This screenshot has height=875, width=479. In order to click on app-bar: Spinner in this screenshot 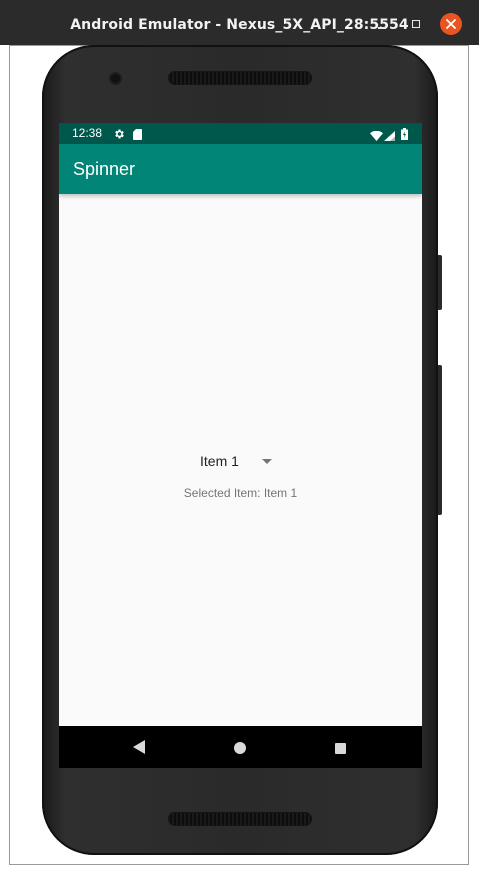, I will do `click(240, 169)`.